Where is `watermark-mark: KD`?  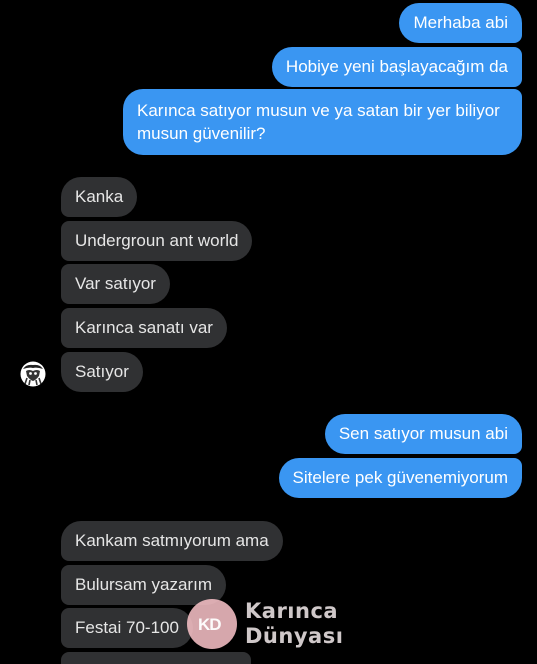 watermark-mark: KD is located at coordinates (210, 624).